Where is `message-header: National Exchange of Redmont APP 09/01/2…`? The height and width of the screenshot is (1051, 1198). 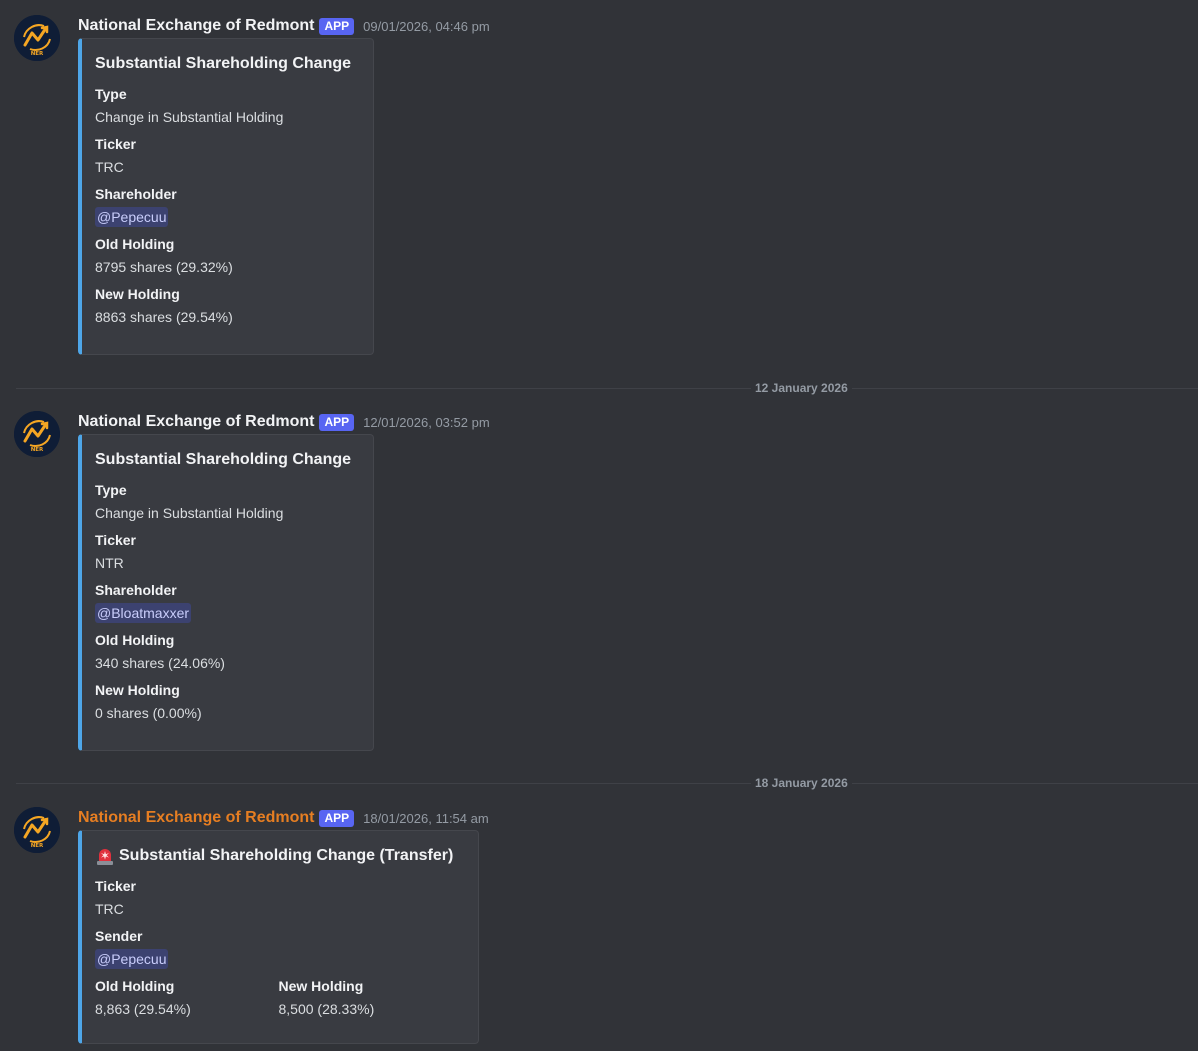 message-header: National Exchange of Redmont APP 09/01/2… is located at coordinates (284, 26).